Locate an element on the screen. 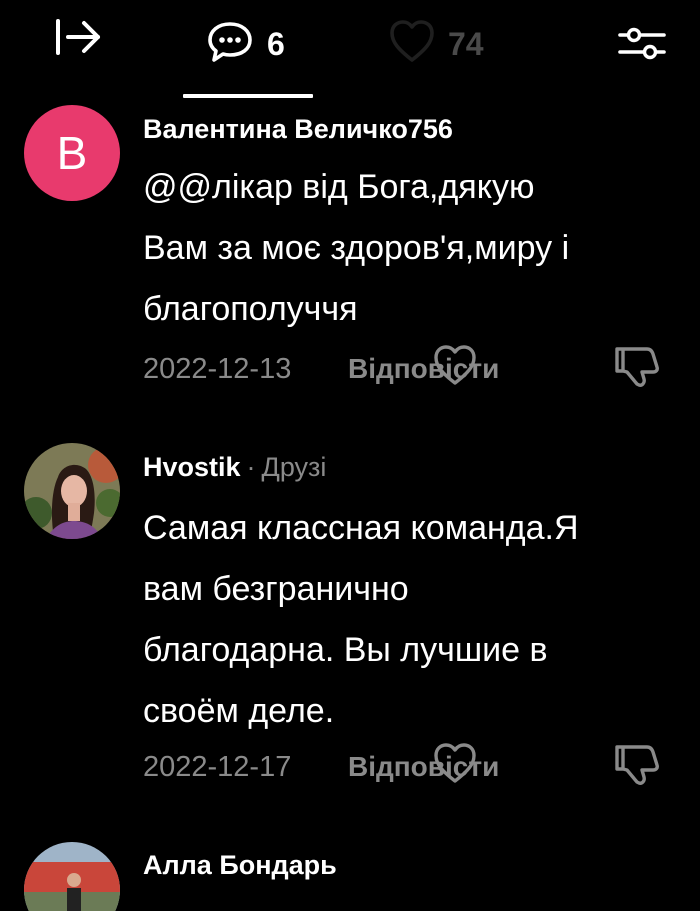 This screenshot has height=911, width=700. collapse-right-icon is located at coordinates (78, 37).